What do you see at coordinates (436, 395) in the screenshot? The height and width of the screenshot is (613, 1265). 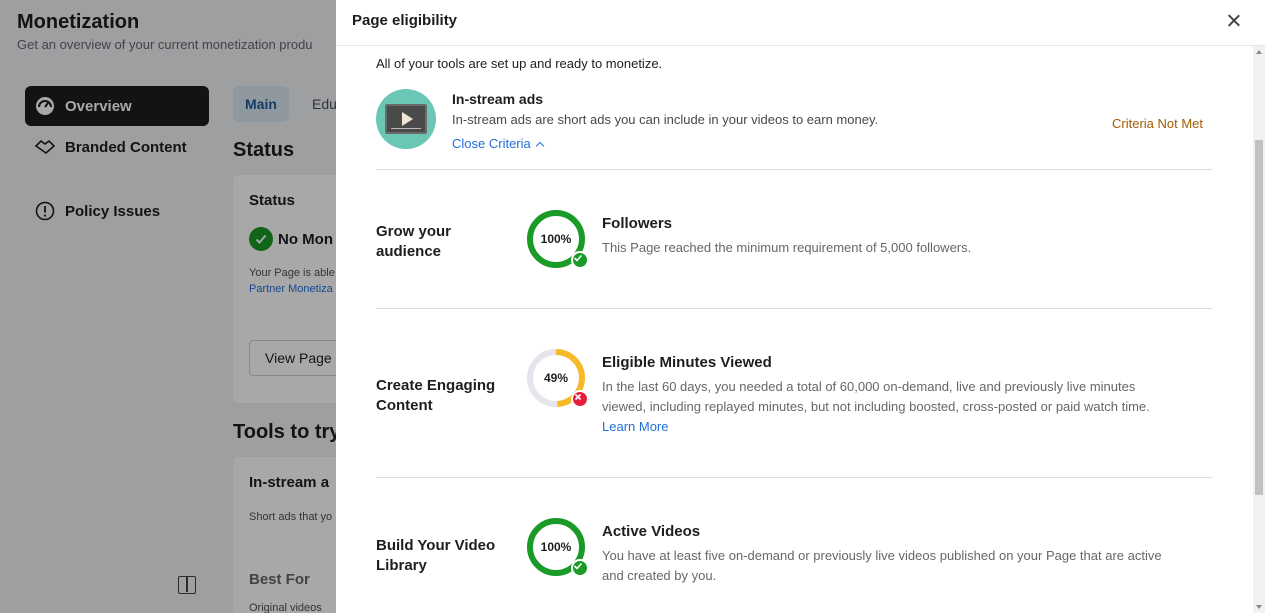 I see `criterion-category: Create Engaging Content` at bounding box center [436, 395].